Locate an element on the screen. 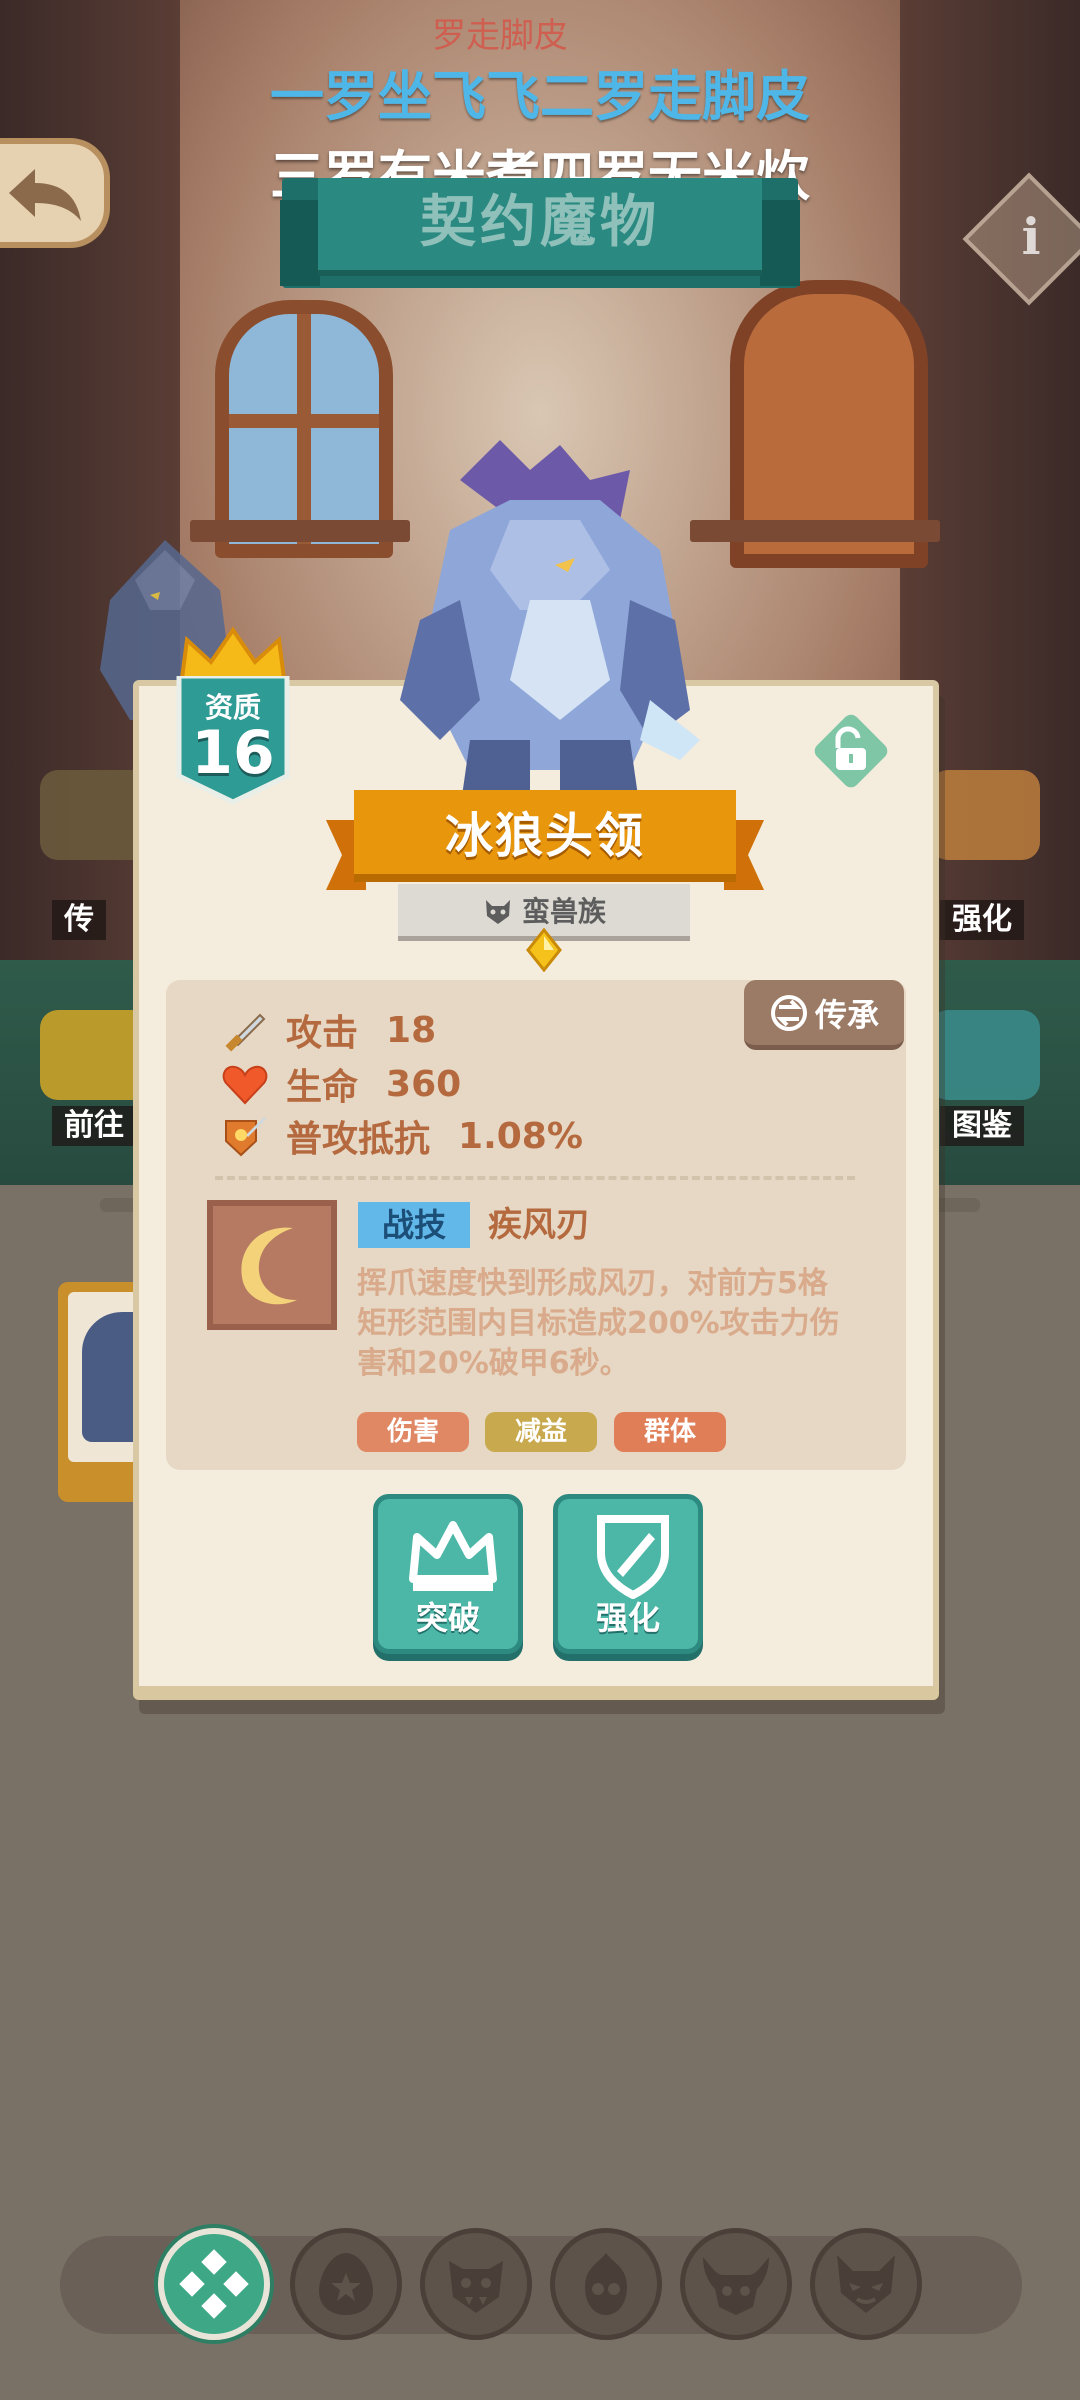 This screenshot has width=1080, height=2400. demon-face-icon is located at coordinates (866, 2284).